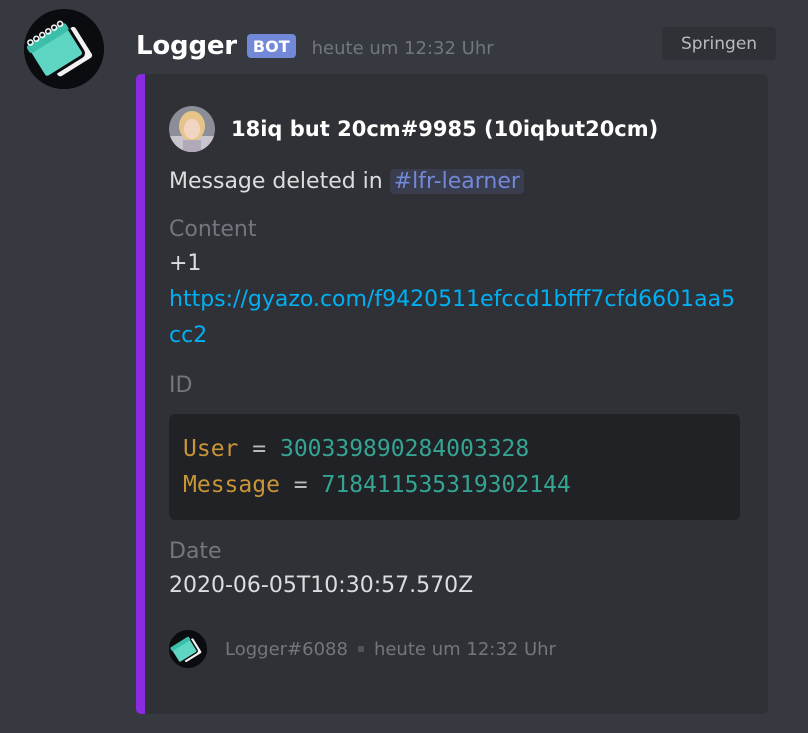  What do you see at coordinates (186, 46) in the screenshot?
I see `author-name: Logger` at bounding box center [186, 46].